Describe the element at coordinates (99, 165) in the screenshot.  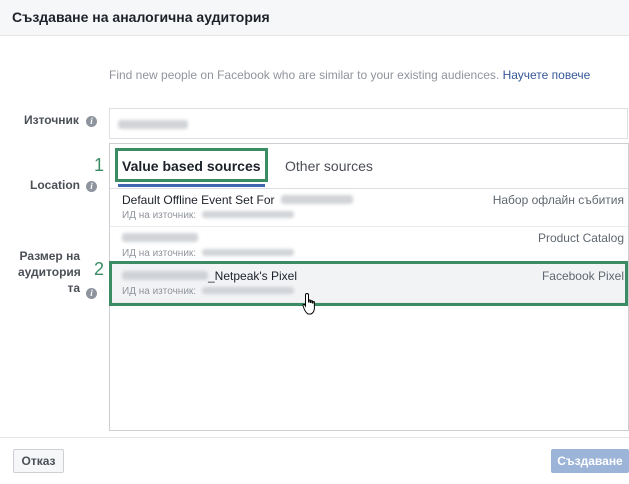
I see `annotation-number: 1` at that location.